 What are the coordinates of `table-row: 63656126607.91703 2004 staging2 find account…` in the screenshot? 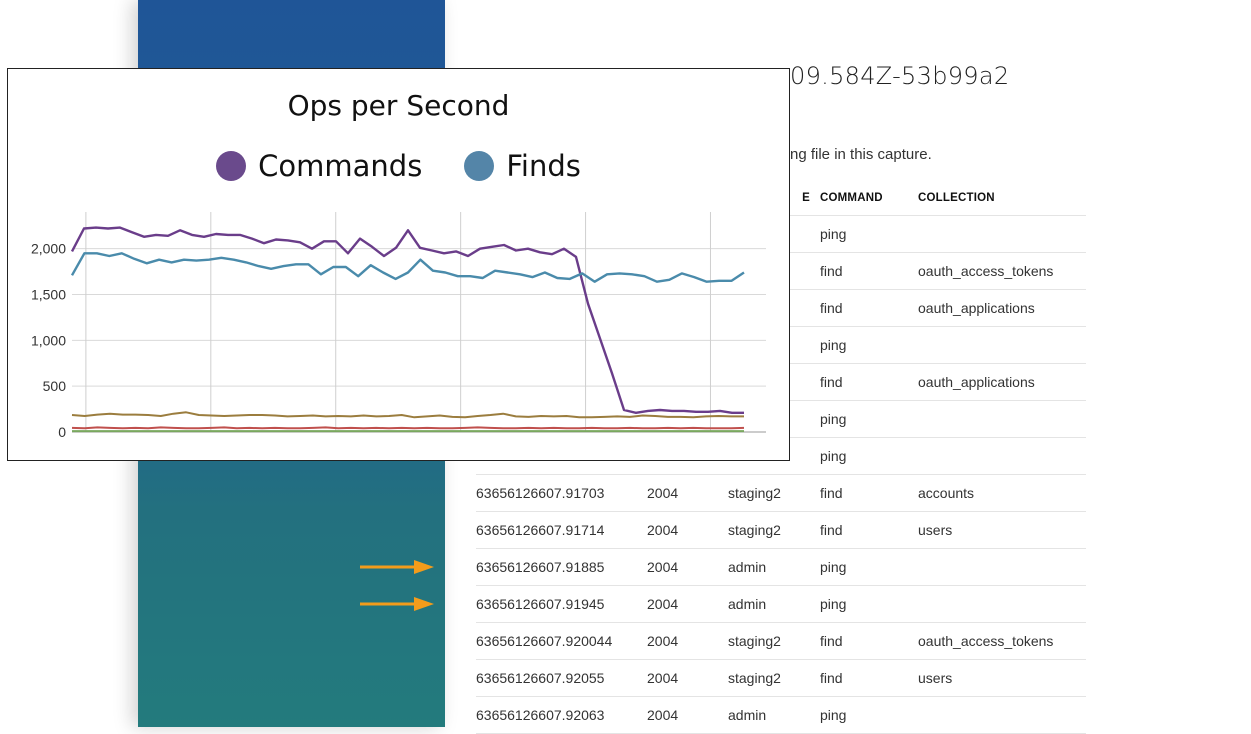 It's located at (781, 493).